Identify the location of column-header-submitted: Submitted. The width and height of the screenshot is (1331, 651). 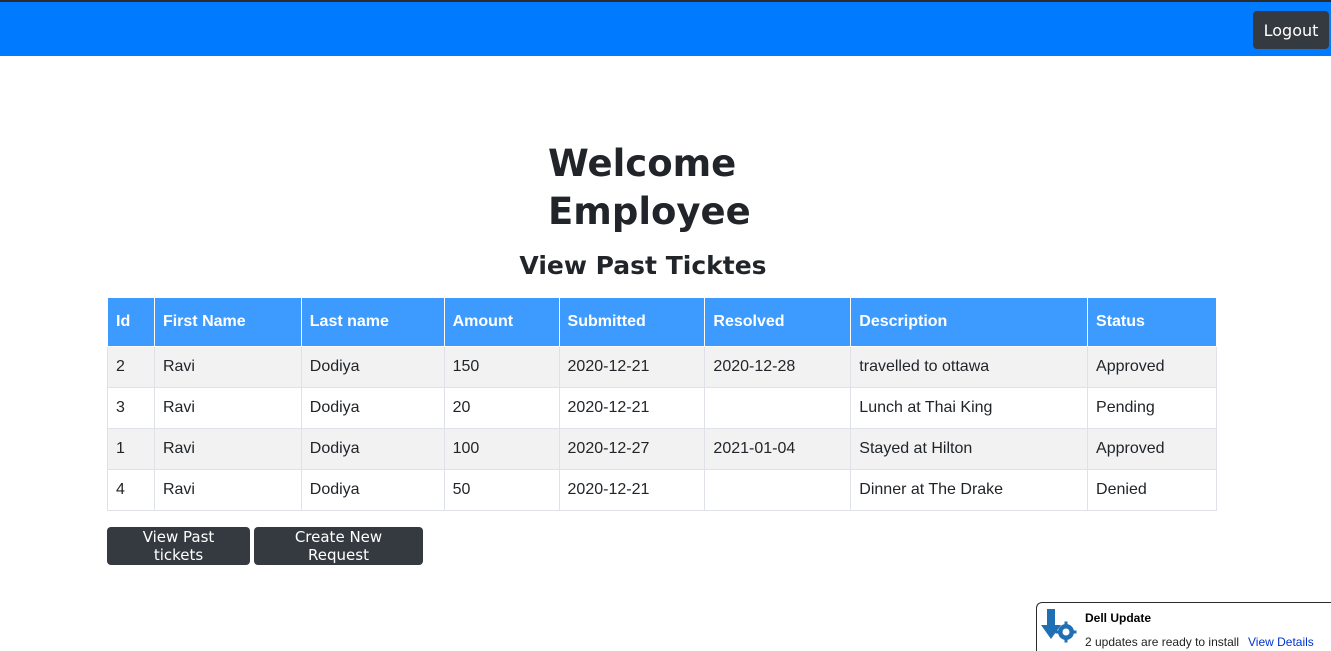
(632, 322).